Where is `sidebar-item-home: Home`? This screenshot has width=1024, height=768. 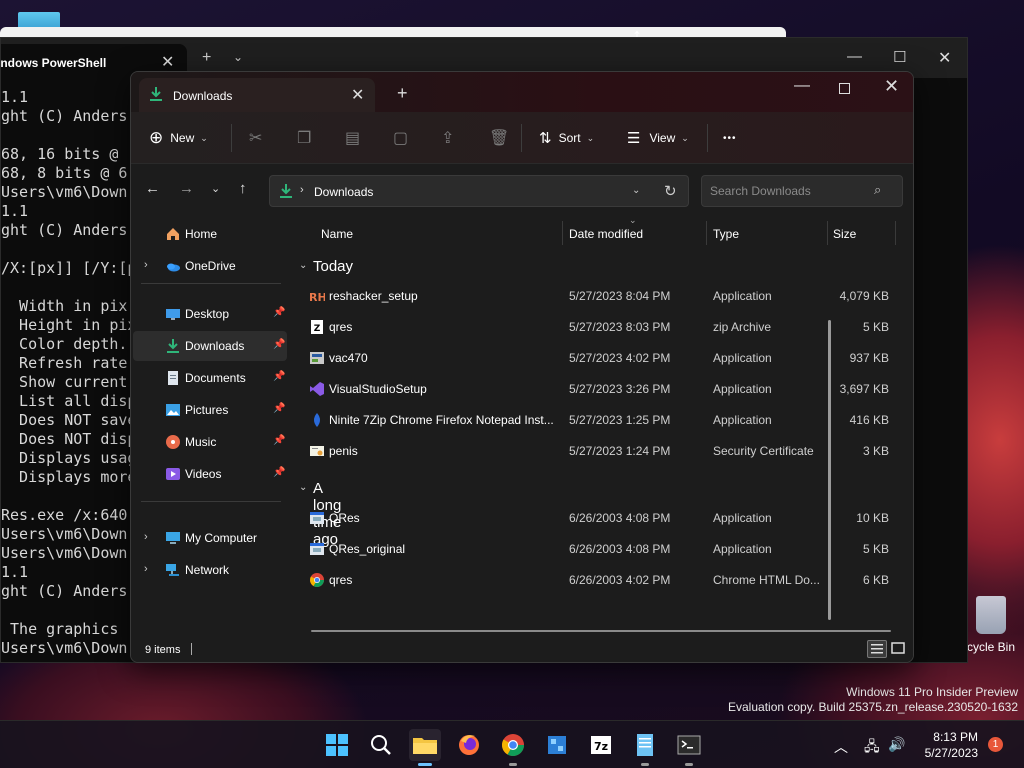 sidebar-item-home: Home is located at coordinates (210, 234).